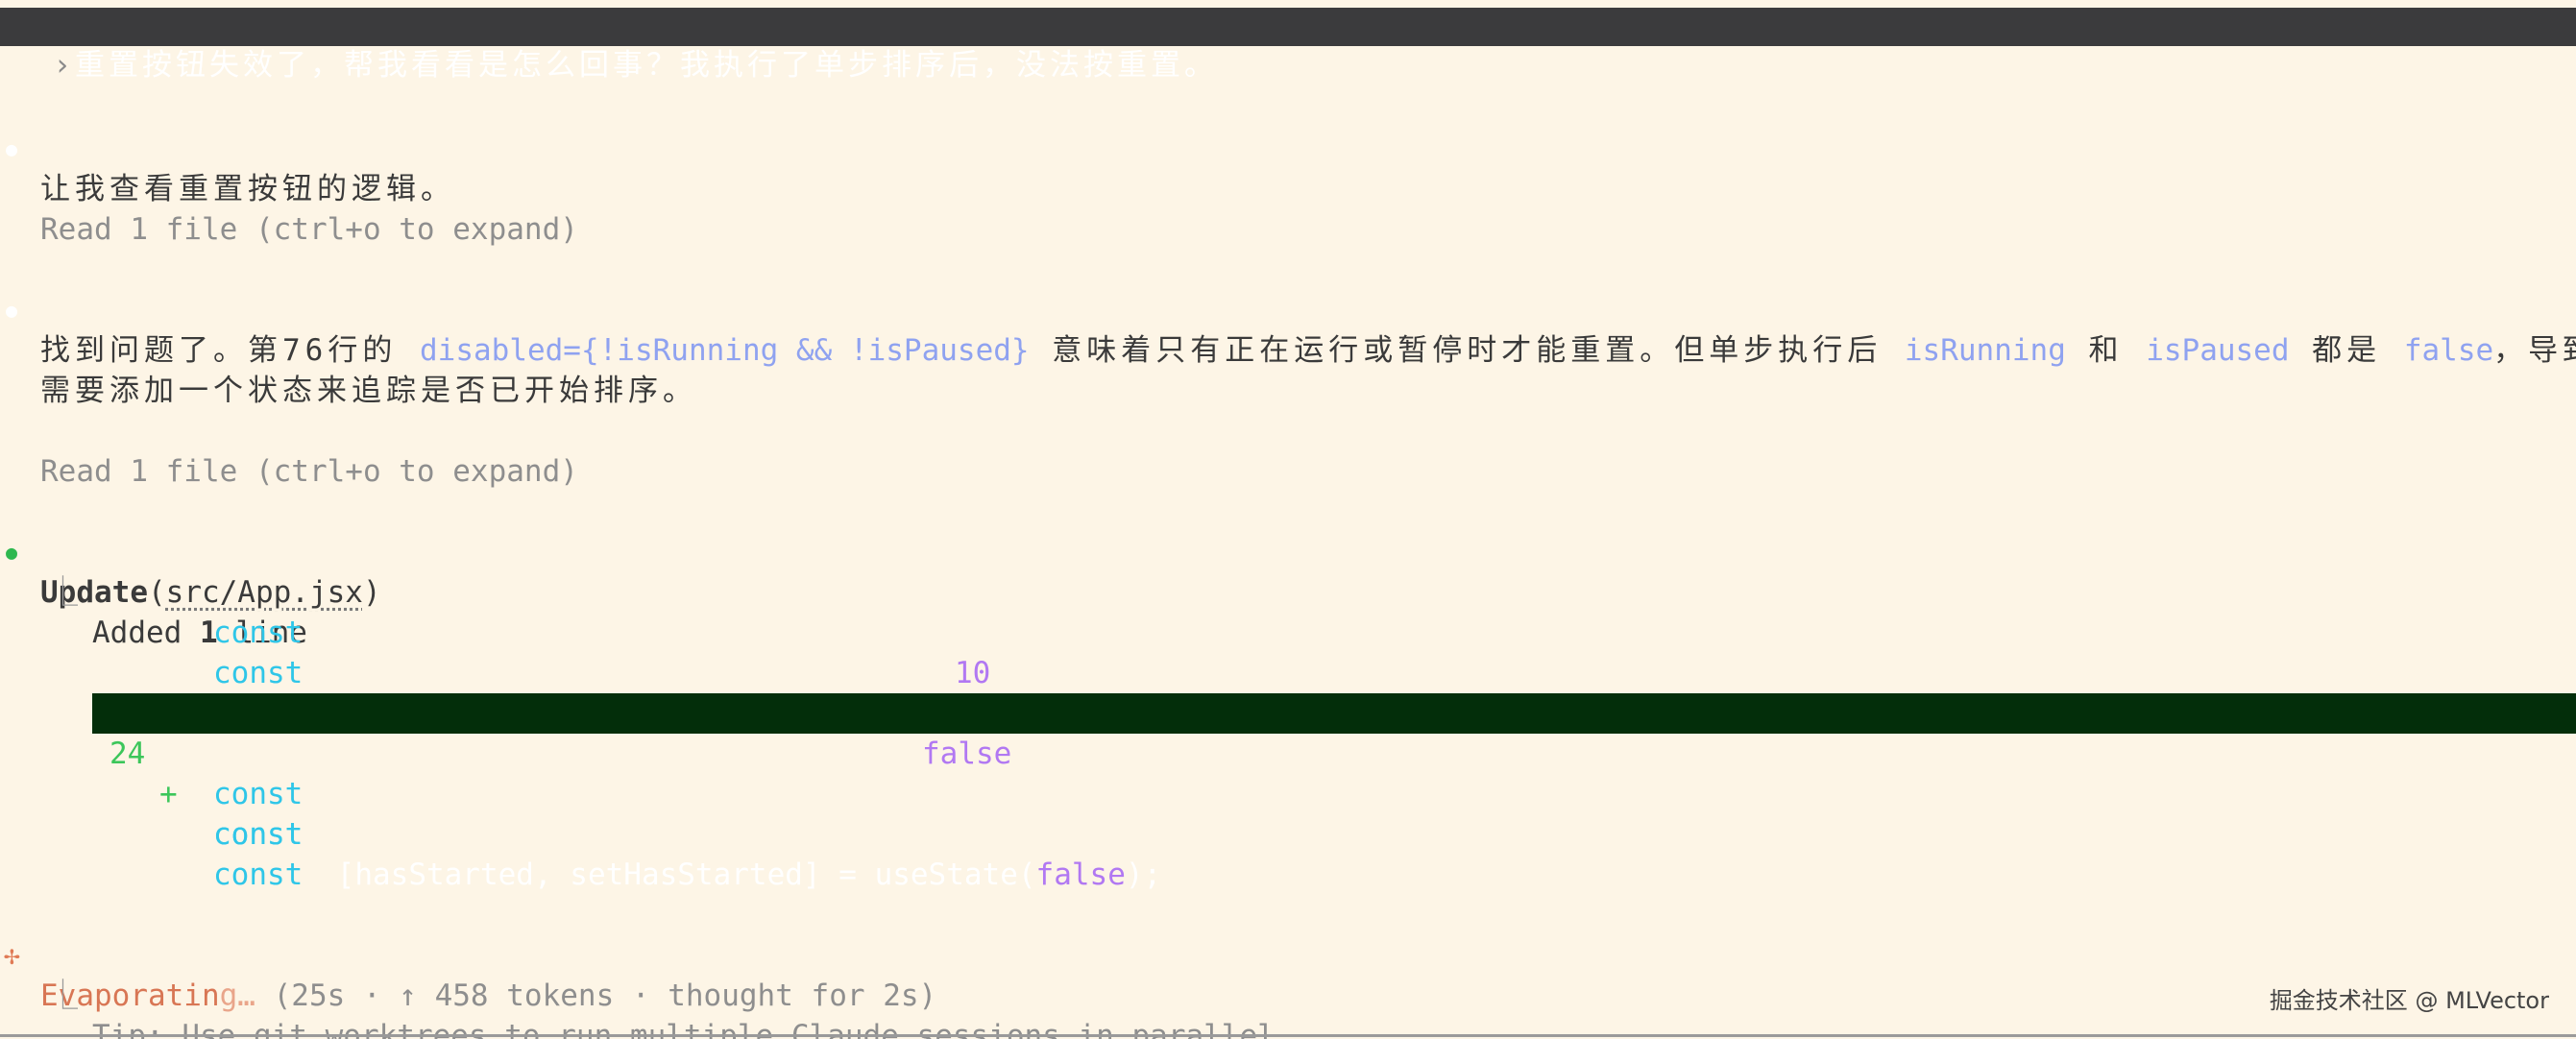  What do you see at coordinates (1288, 147) in the screenshot?
I see `assistant-message-intro: ● 让我查看重置按钮的逻辑。` at bounding box center [1288, 147].